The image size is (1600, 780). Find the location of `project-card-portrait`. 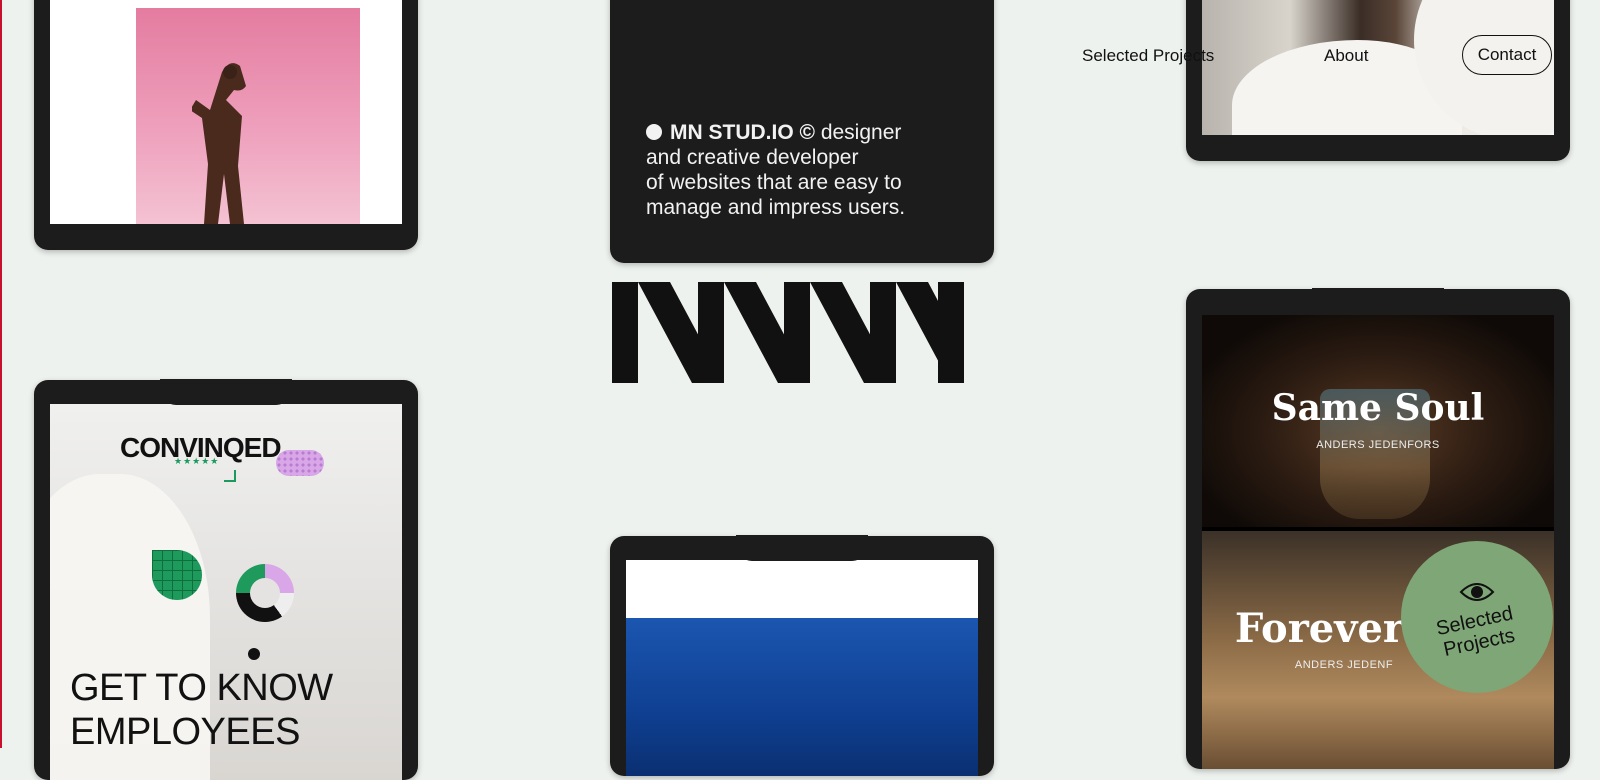

project-card-portrait is located at coordinates (1378, 80).